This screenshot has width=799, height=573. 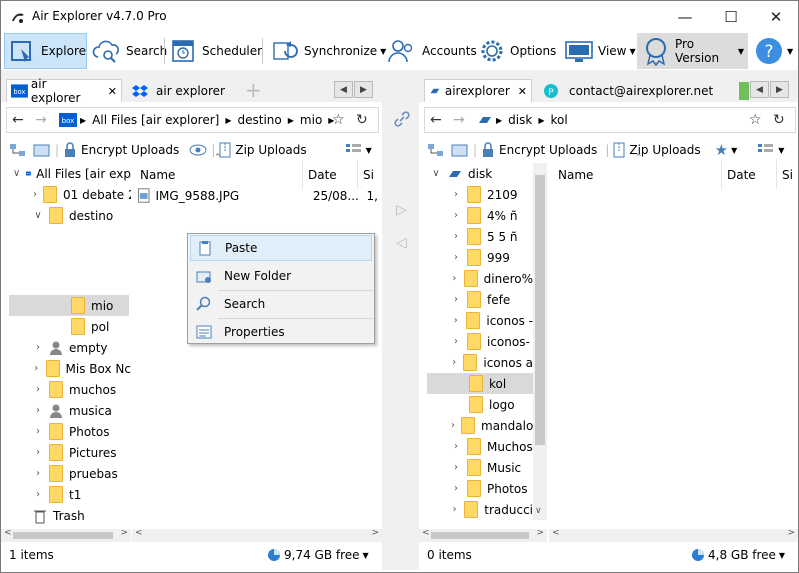 What do you see at coordinates (82, 473) in the screenshot?
I see `tree-item-folder: › pruebas` at bounding box center [82, 473].